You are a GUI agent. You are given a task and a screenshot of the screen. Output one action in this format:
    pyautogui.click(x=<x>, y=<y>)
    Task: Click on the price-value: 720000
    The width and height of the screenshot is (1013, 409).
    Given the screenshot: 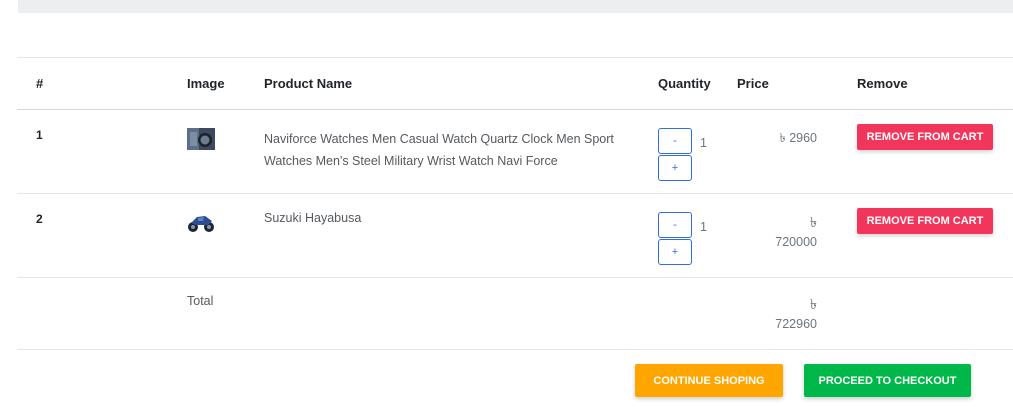 What is the action you would take?
    pyautogui.click(x=796, y=242)
    